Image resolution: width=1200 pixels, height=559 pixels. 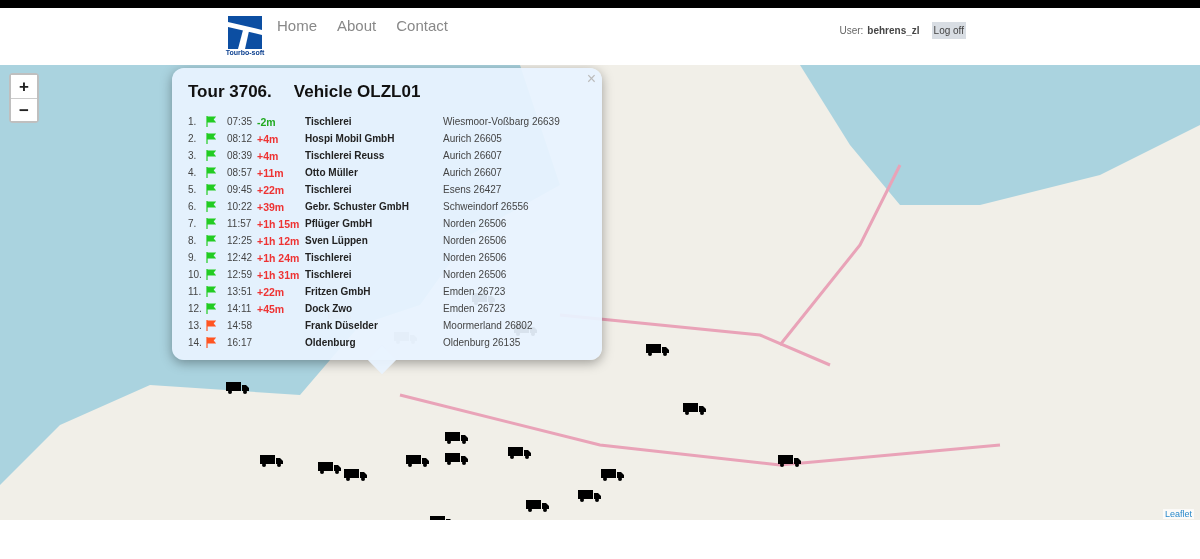 I want to click on stop-address: Oldenburg 26135, so click(x=482, y=342).